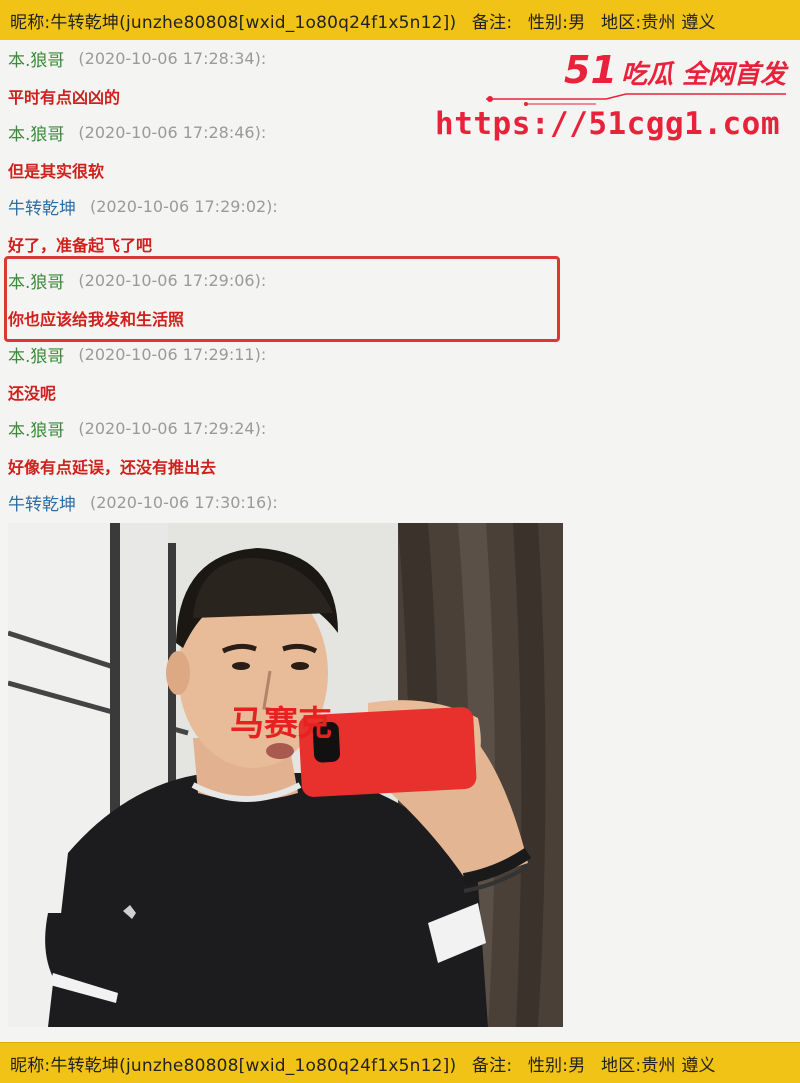 This screenshot has height=1083, width=800. I want to click on site-watermark: 51 吃瓜 全网首发 https://51cgg1.com, so click(610, 98).